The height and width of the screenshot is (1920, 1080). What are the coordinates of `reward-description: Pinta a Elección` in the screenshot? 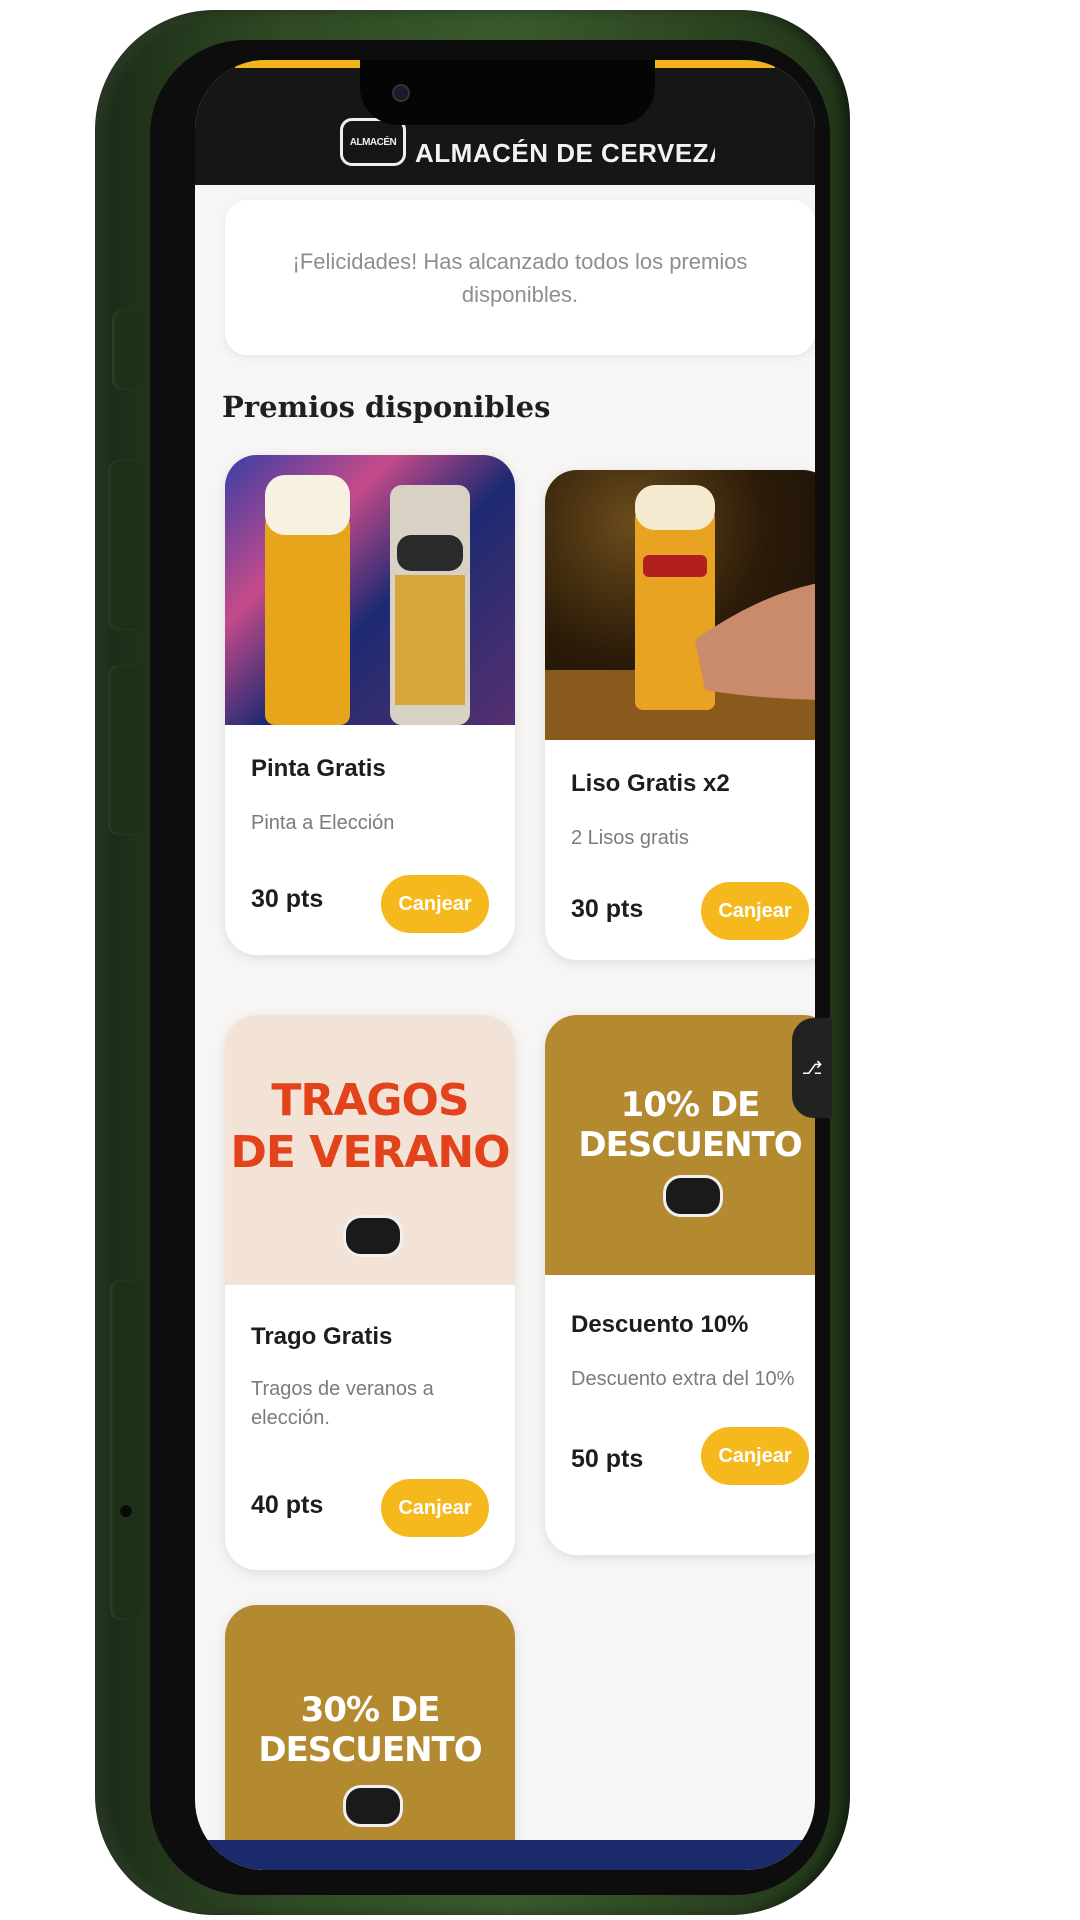 It's located at (323, 823).